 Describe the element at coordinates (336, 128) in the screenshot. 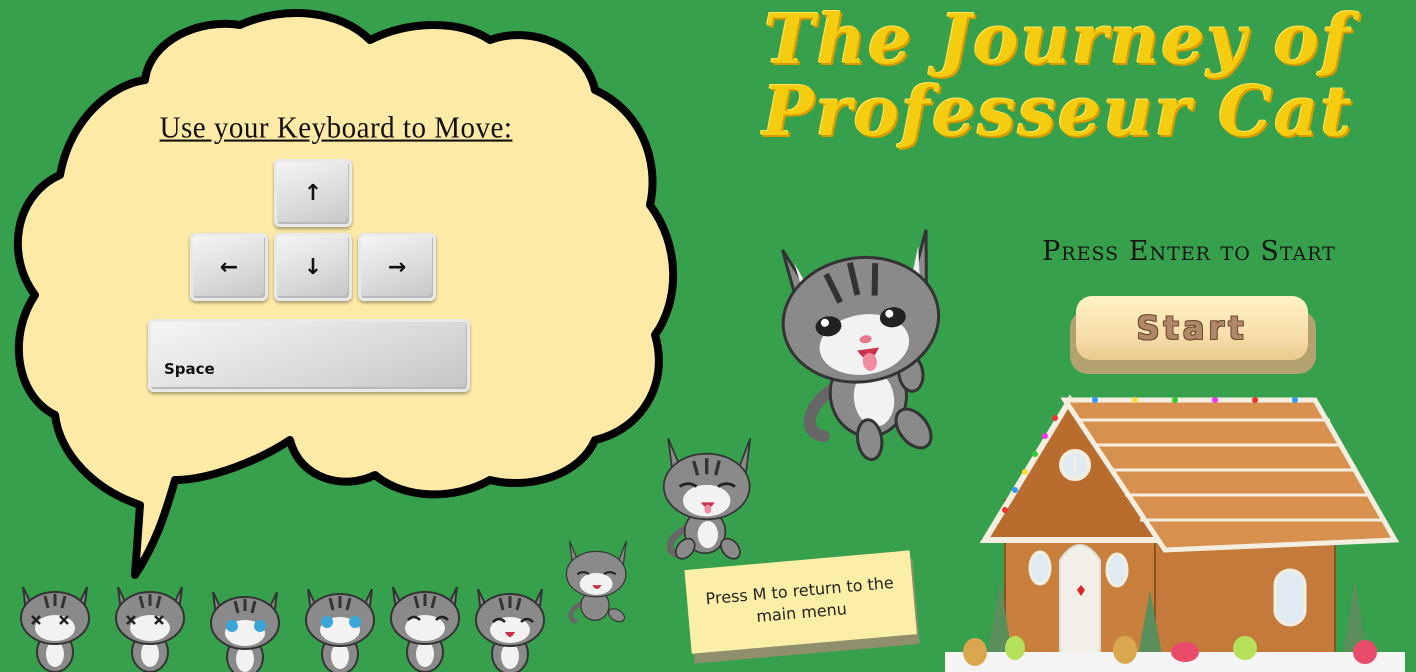

I see `controls-heading: Use your Keyboard to Move:` at that location.